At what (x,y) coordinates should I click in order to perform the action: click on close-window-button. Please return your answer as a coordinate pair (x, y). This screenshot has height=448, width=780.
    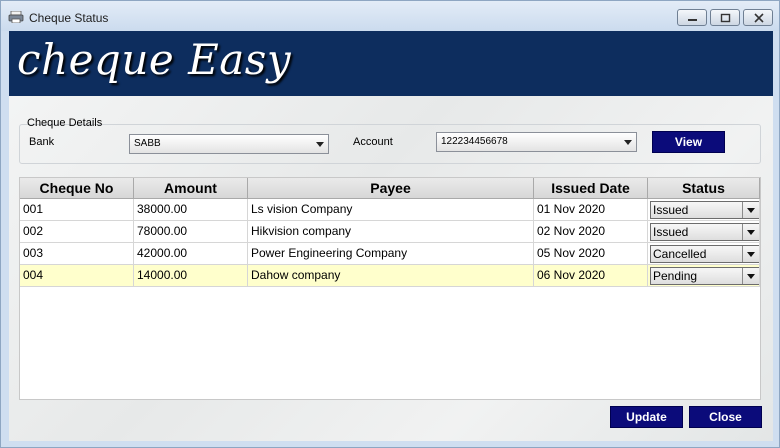
    Looking at the image, I should click on (758, 17).